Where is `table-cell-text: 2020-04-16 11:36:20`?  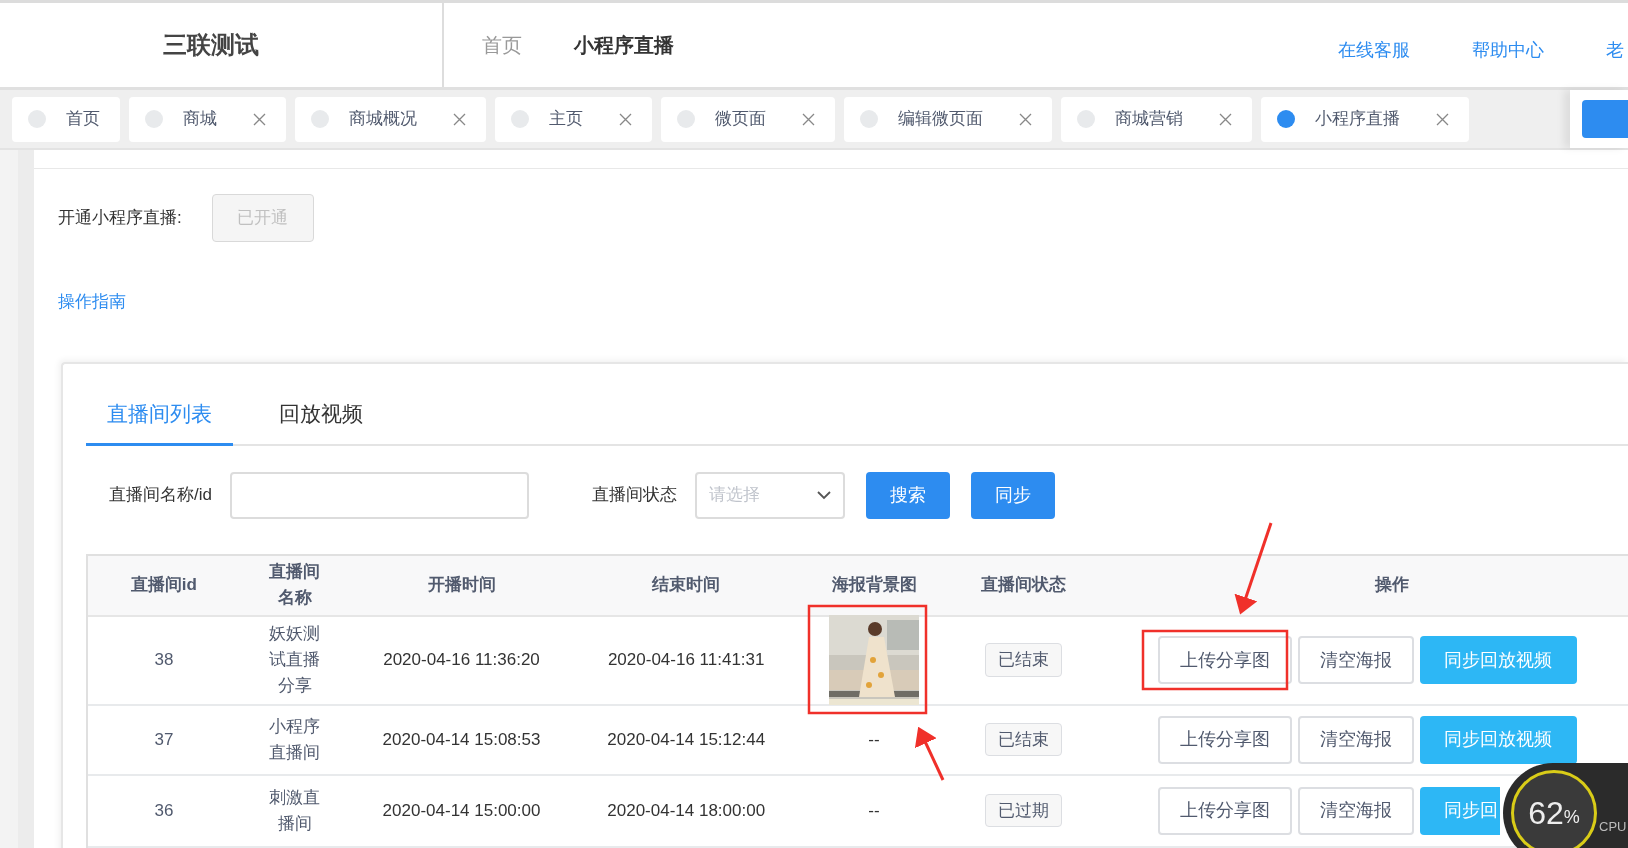
table-cell-text: 2020-04-16 11:36:20 is located at coordinates (461, 660).